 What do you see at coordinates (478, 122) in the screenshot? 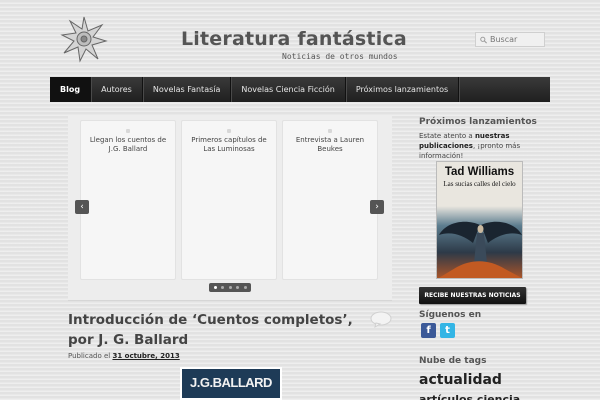
I see `upcoming-heading: Próximos lanzamientos` at bounding box center [478, 122].